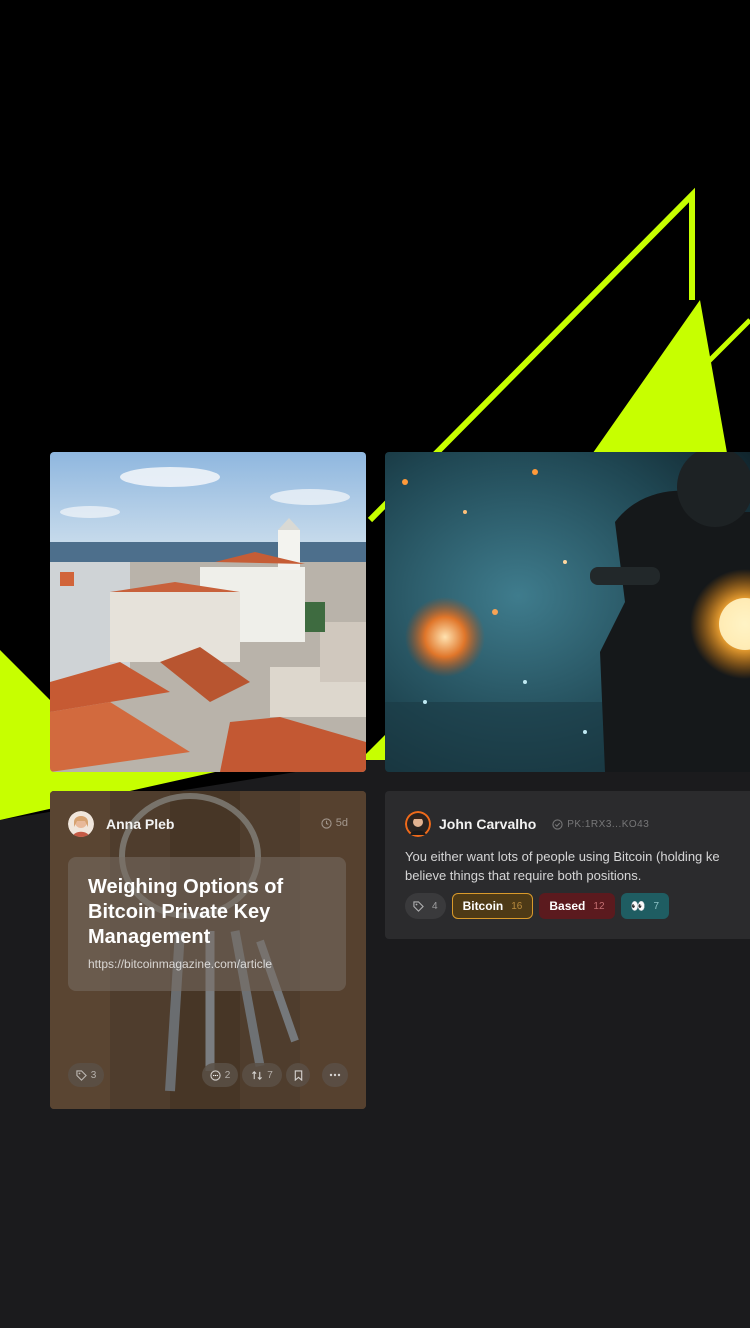 The image size is (750, 1328). I want to click on reaction-tag-based: Based 12, so click(577, 906).